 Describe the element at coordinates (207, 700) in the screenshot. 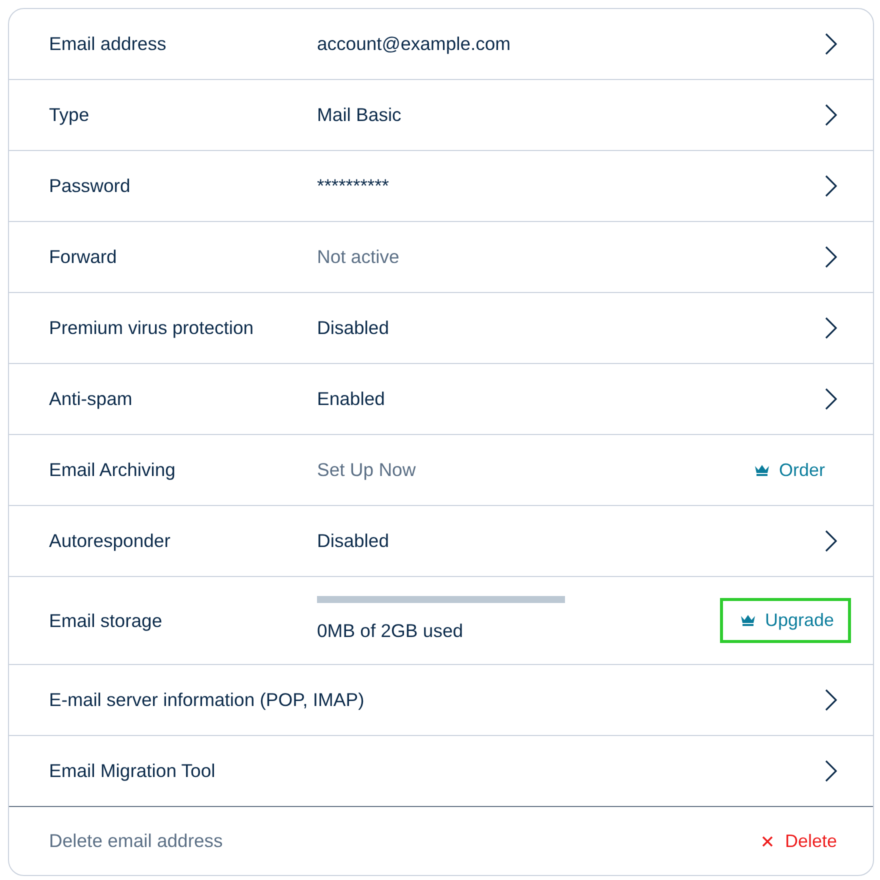

I see `row-label: E-mail server information (POP, IMAP)` at that location.